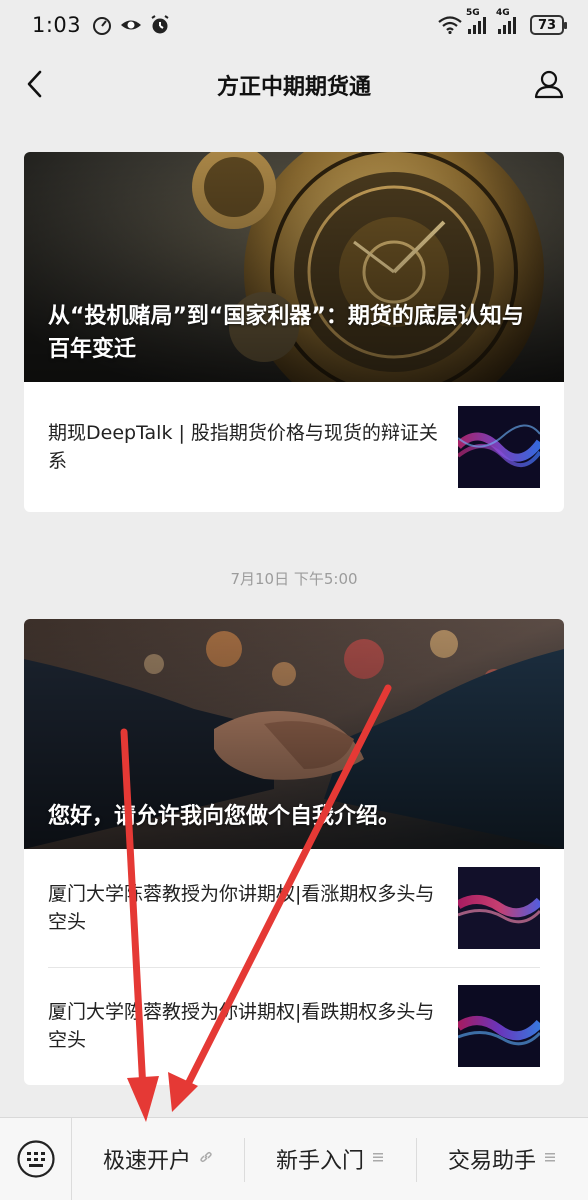 This screenshot has width=588, height=1200. What do you see at coordinates (160, 24) in the screenshot?
I see `alarm-icon` at bounding box center [160, 24].